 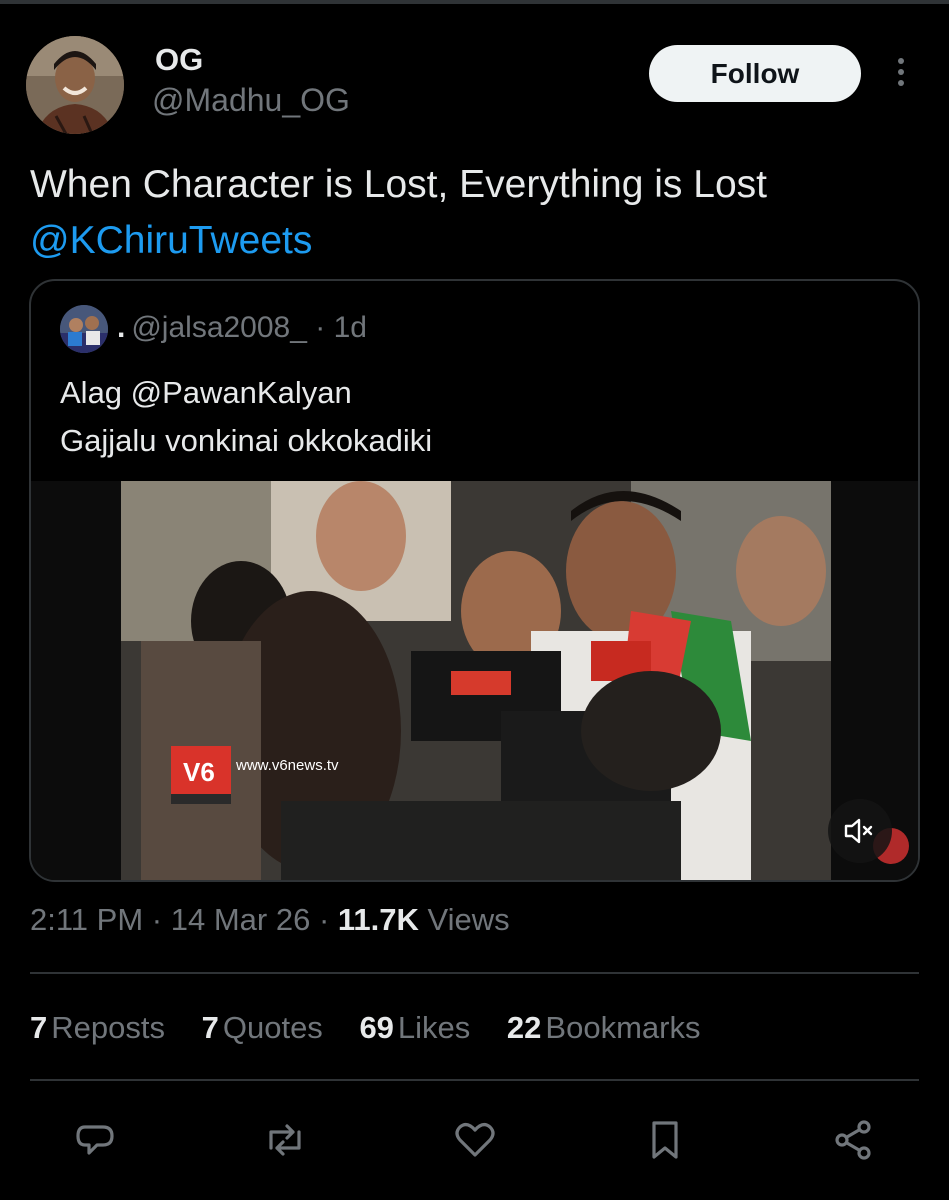 I want to click on quoted-handle: @jalsa2008_, so click(x=219, y=327).